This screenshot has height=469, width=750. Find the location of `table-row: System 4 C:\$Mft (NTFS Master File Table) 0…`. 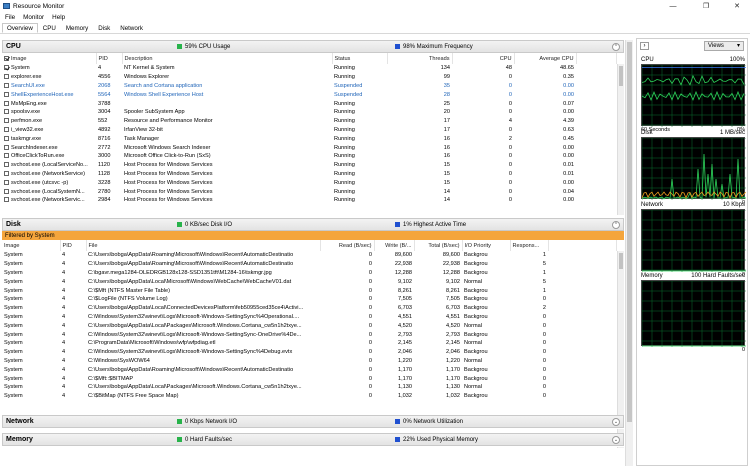

table-row: System 4 C:\$Mft (NTFS Master File Table) 0… is located at coordinates (309, 290).